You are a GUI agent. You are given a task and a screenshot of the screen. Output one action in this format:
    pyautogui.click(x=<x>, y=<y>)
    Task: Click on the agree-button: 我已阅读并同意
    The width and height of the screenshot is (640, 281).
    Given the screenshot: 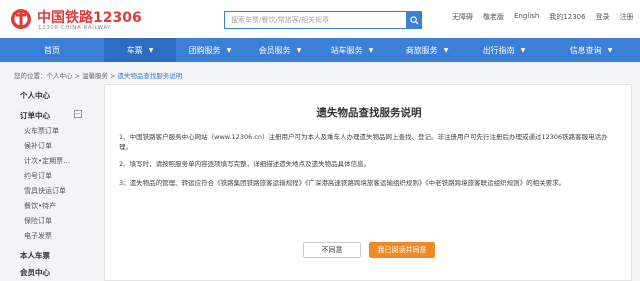 What is the action you would take?
    pyautogui.click(x=402, y=250)
    